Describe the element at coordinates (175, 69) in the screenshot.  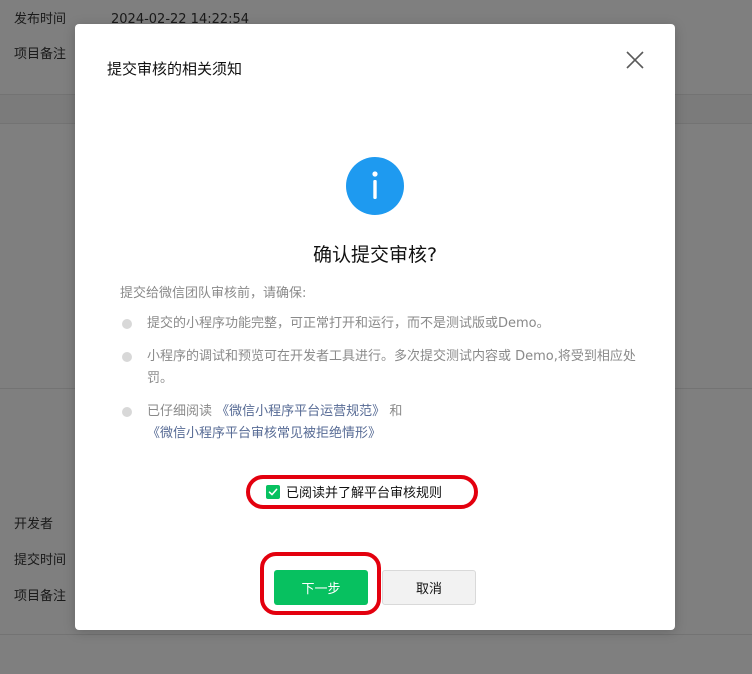
I see `dialog-title: 提交审核的相关须知` at that location.